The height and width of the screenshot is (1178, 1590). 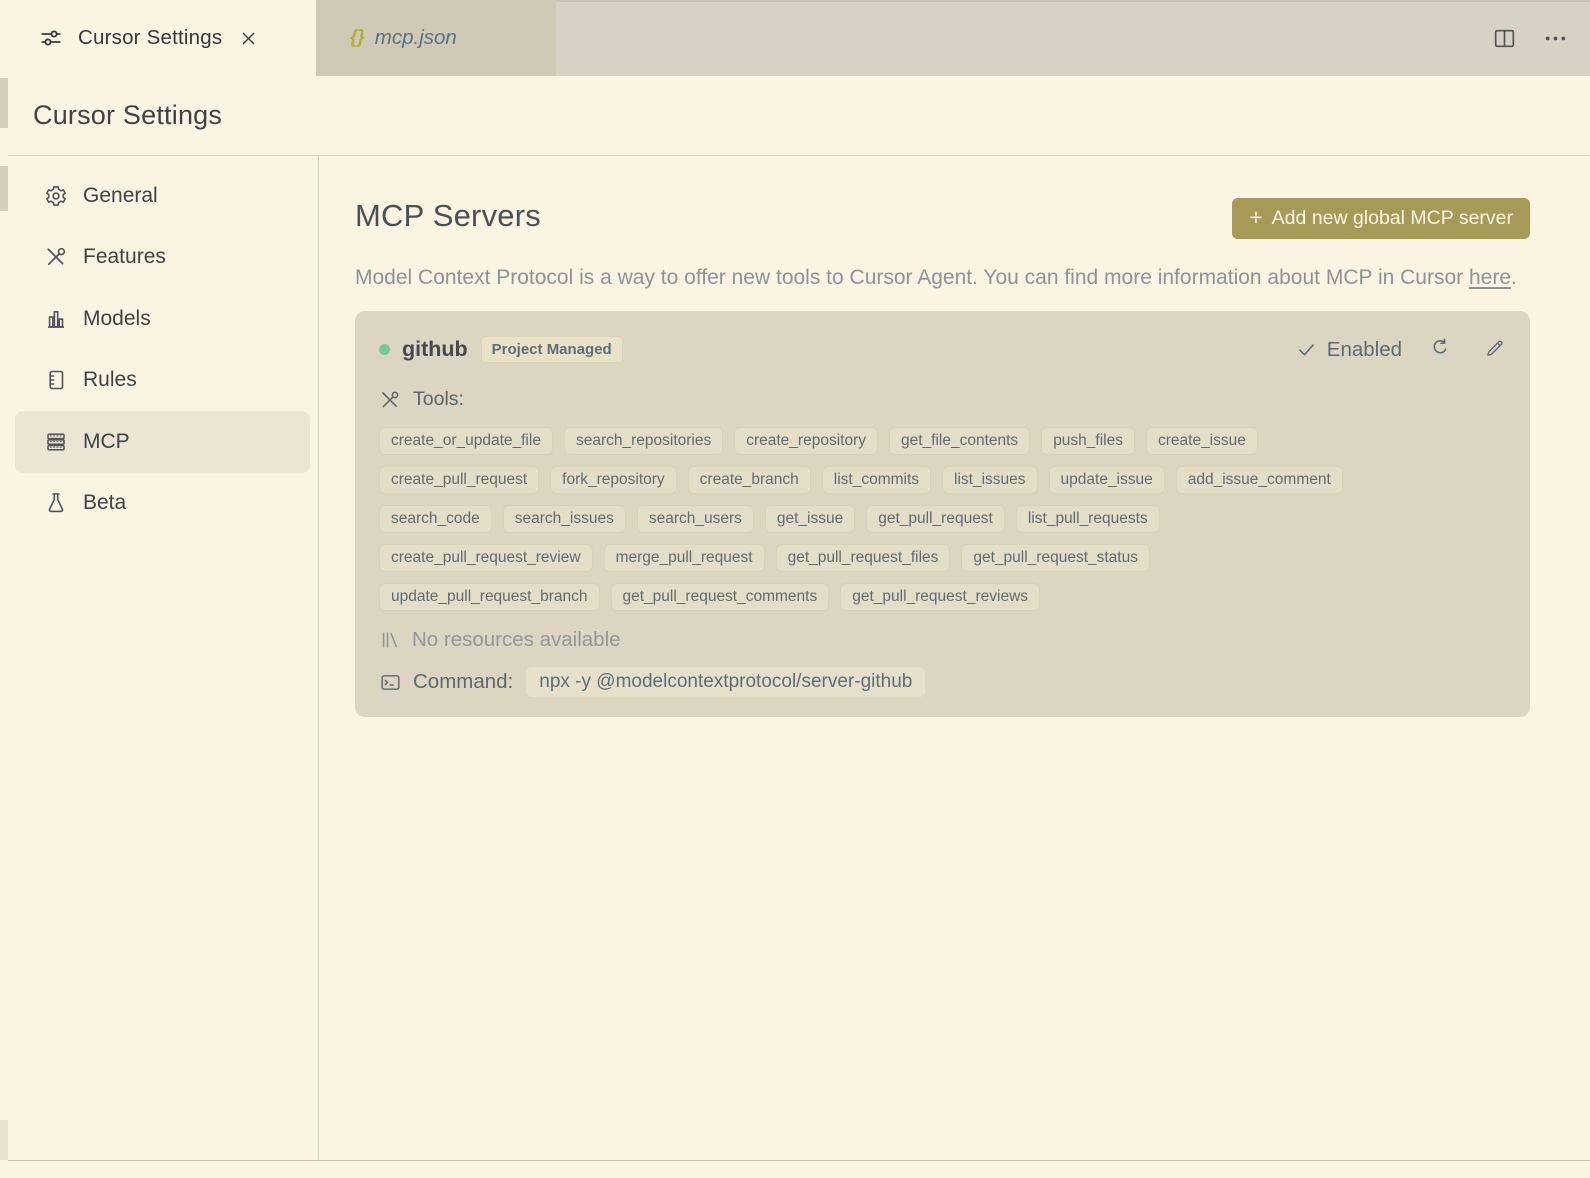 What do you see at coordinates (1088, 441) in the screenshot?
I see `tool-chip: push_files` at bounding box center [1088, 441].